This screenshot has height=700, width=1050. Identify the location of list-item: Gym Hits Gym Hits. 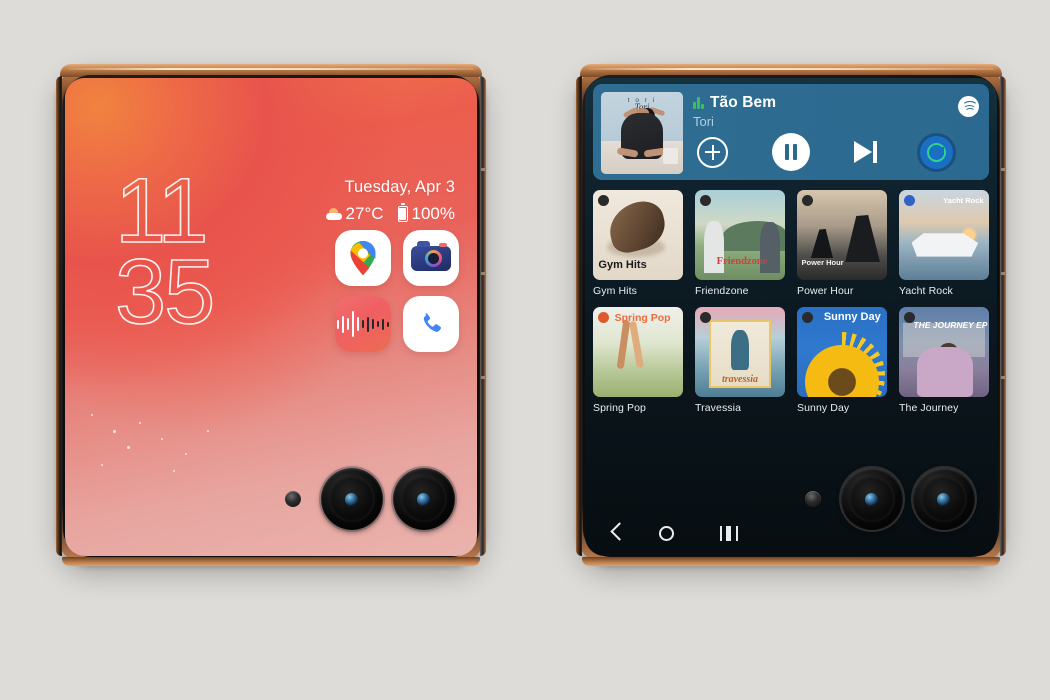
(638, 243).